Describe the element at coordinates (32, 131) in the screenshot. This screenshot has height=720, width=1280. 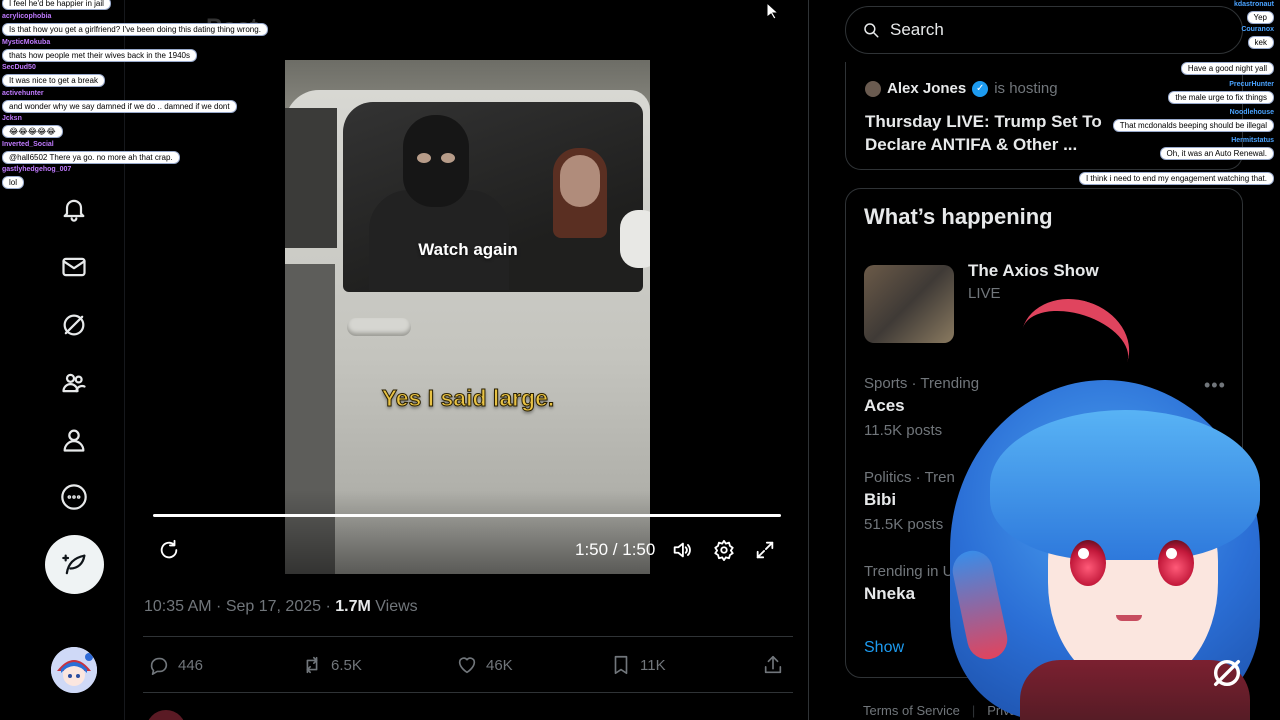
I see `chat-text: 😂😂😂😂😂` at that location.